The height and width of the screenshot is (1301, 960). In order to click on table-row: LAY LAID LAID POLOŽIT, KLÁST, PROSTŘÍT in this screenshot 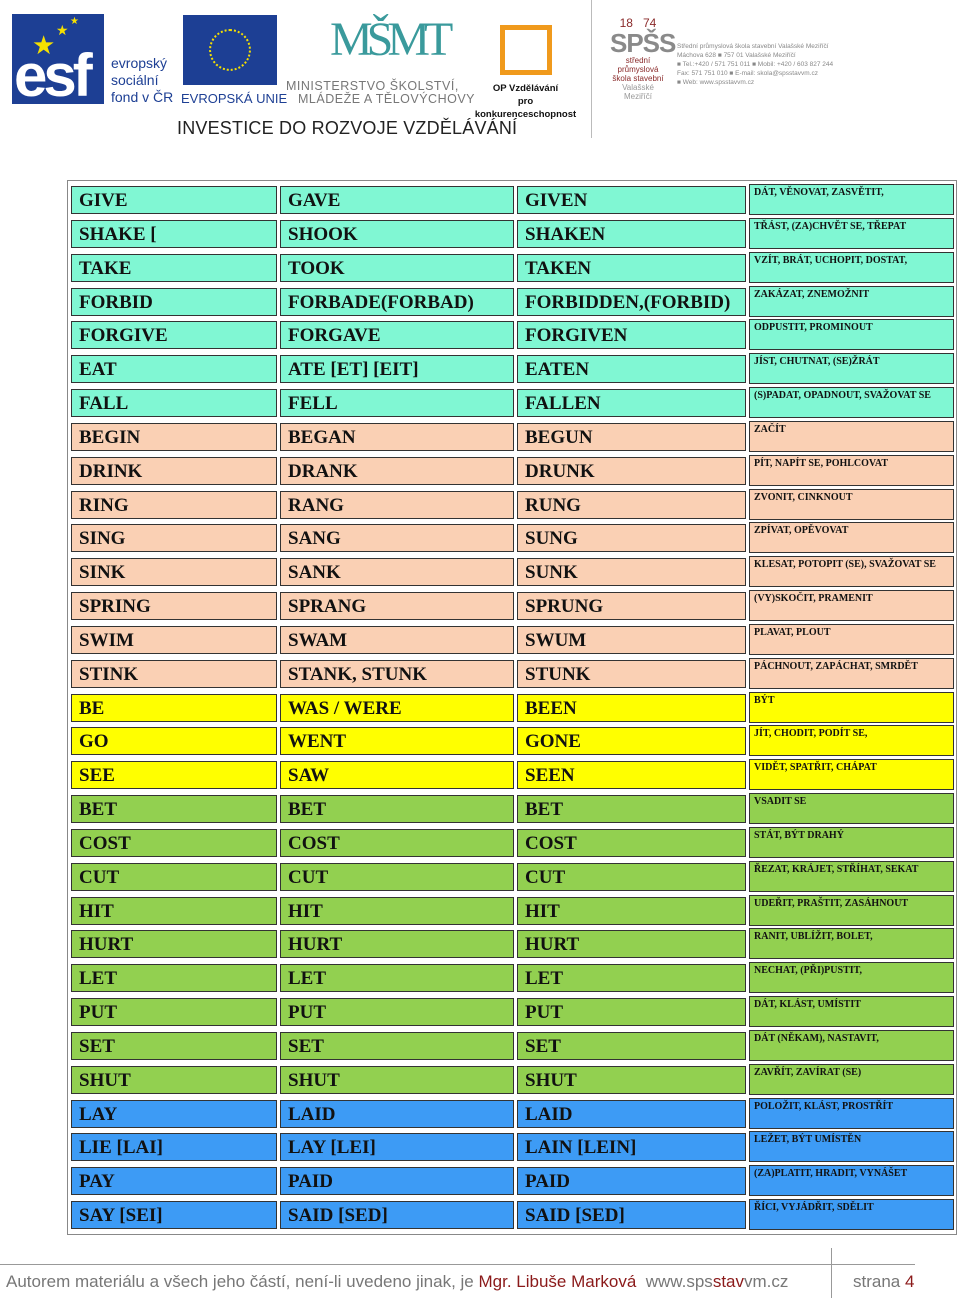, I will do `click(513, 1114)`.